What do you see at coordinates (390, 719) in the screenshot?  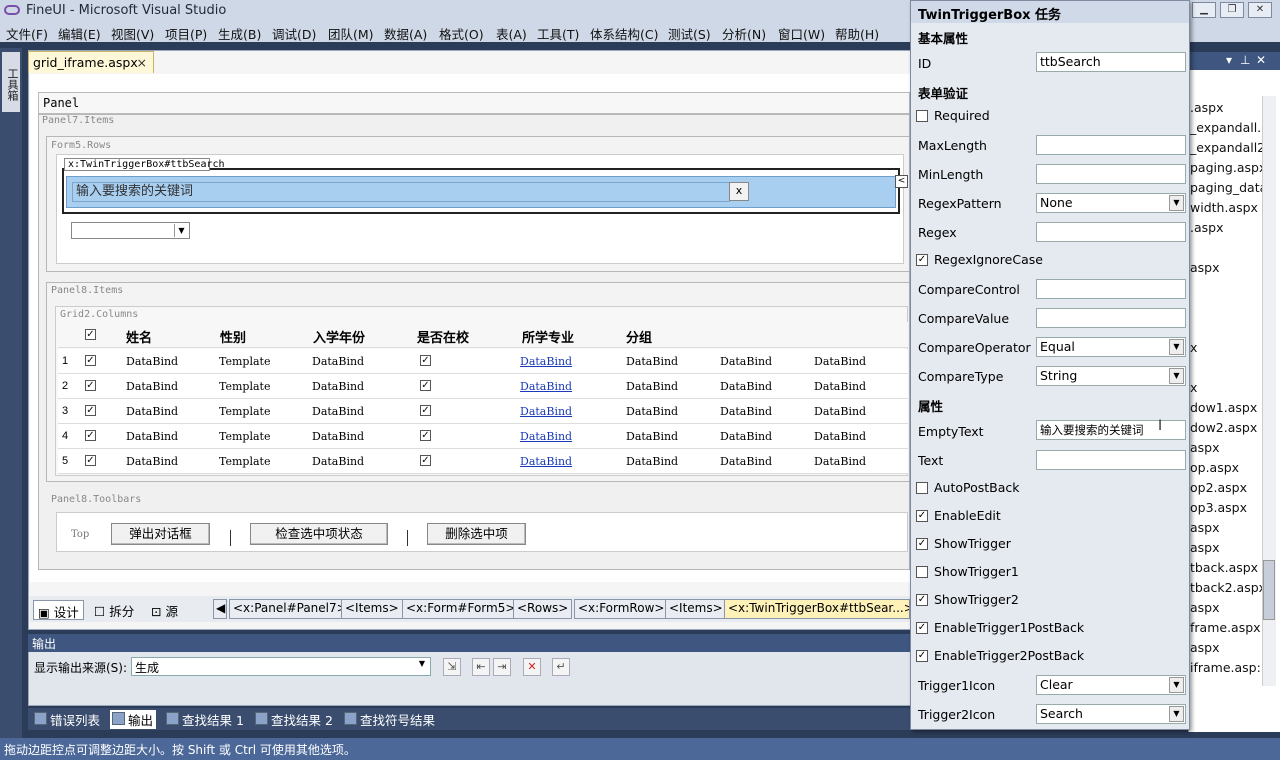 I see `tab-find-symbol-results: 查找符号结果` at bounding box center [390, 719].